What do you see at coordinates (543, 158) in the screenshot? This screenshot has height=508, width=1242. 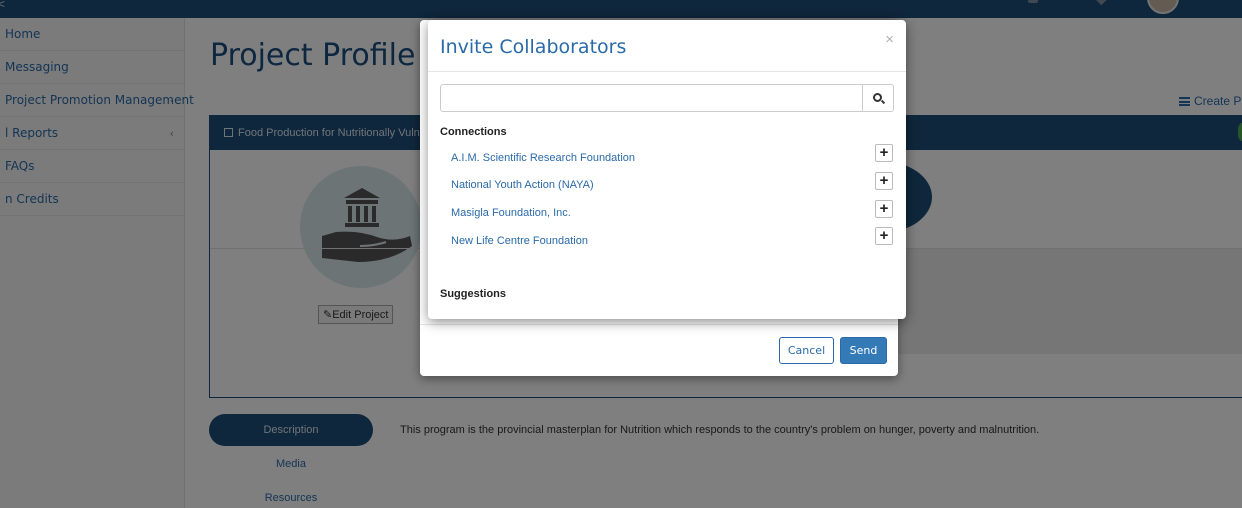 I see `connection-item: A.I.M. Scientific Research Foundation` at bounding box center [543, 158].